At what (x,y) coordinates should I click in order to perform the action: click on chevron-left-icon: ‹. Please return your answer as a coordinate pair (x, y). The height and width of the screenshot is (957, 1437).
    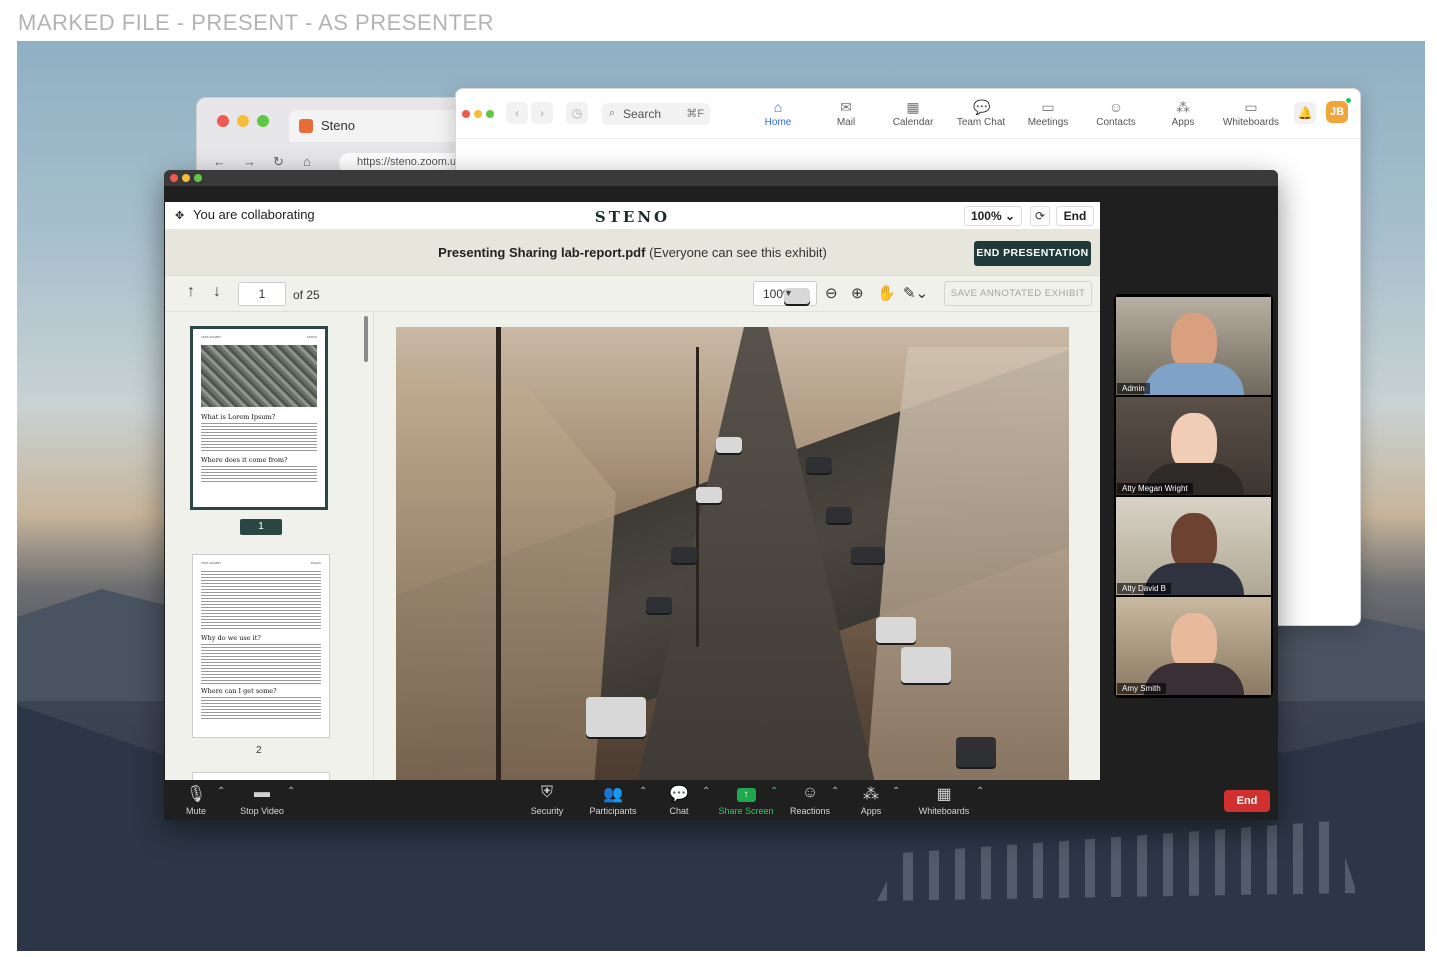
    Looking at the image, I should click on (517, 113).